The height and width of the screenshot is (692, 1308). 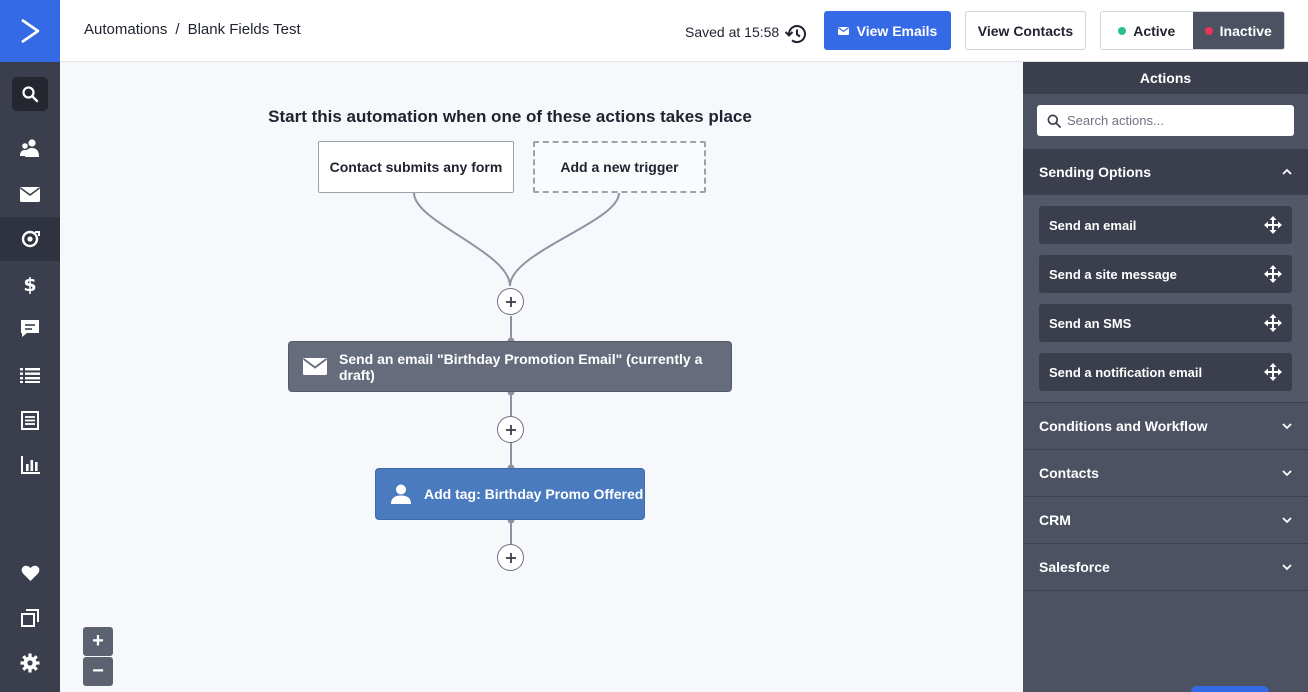 I want to click on user-icon, so click(x=401, y=494).